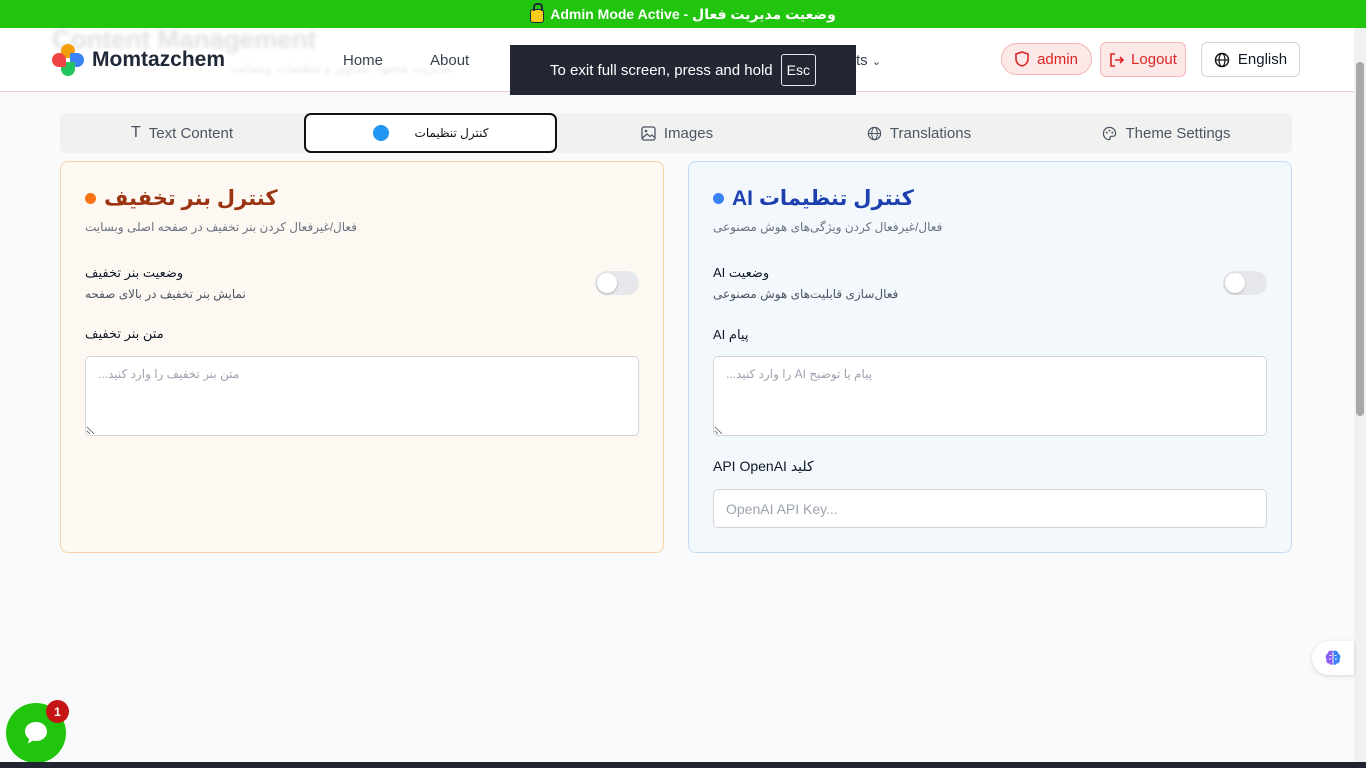 Image resolution: width=1366 pixels, height=768 pixels. Describe the element at coordinates (134, 272) in the screenshot. I see `banner-status-label: وضعیت بنر تخفیف` at that location.